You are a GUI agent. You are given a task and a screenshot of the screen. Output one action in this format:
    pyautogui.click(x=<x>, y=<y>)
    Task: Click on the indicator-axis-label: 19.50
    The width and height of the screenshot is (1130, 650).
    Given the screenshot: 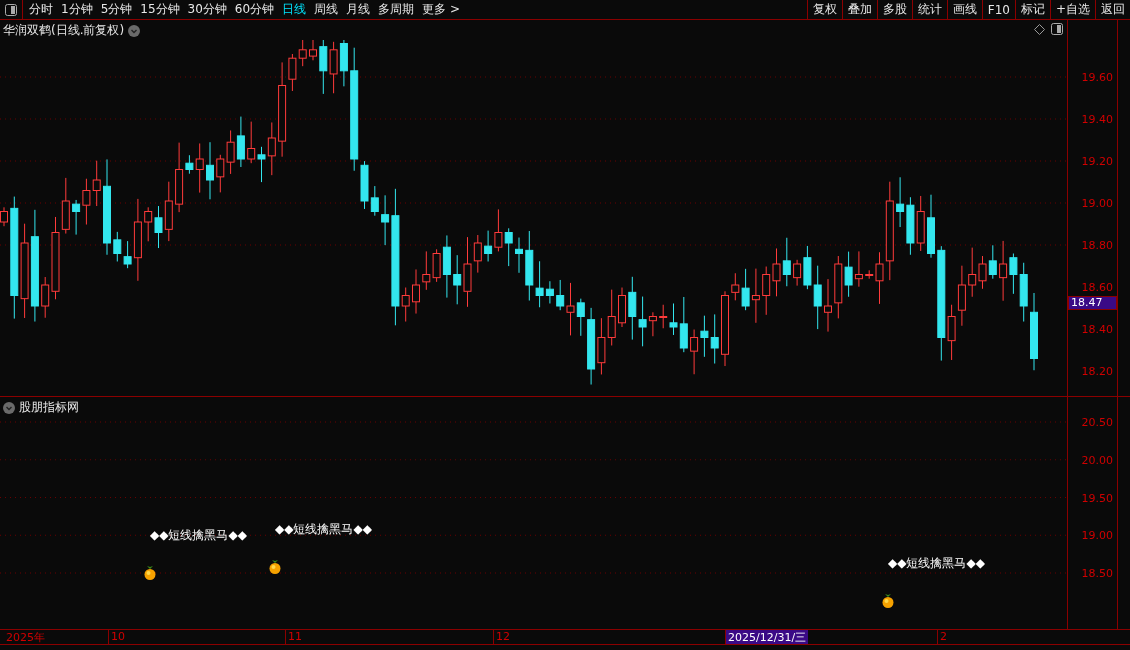 What is the action you would take?
    pyautogui.click(x=1097, y=497)
    